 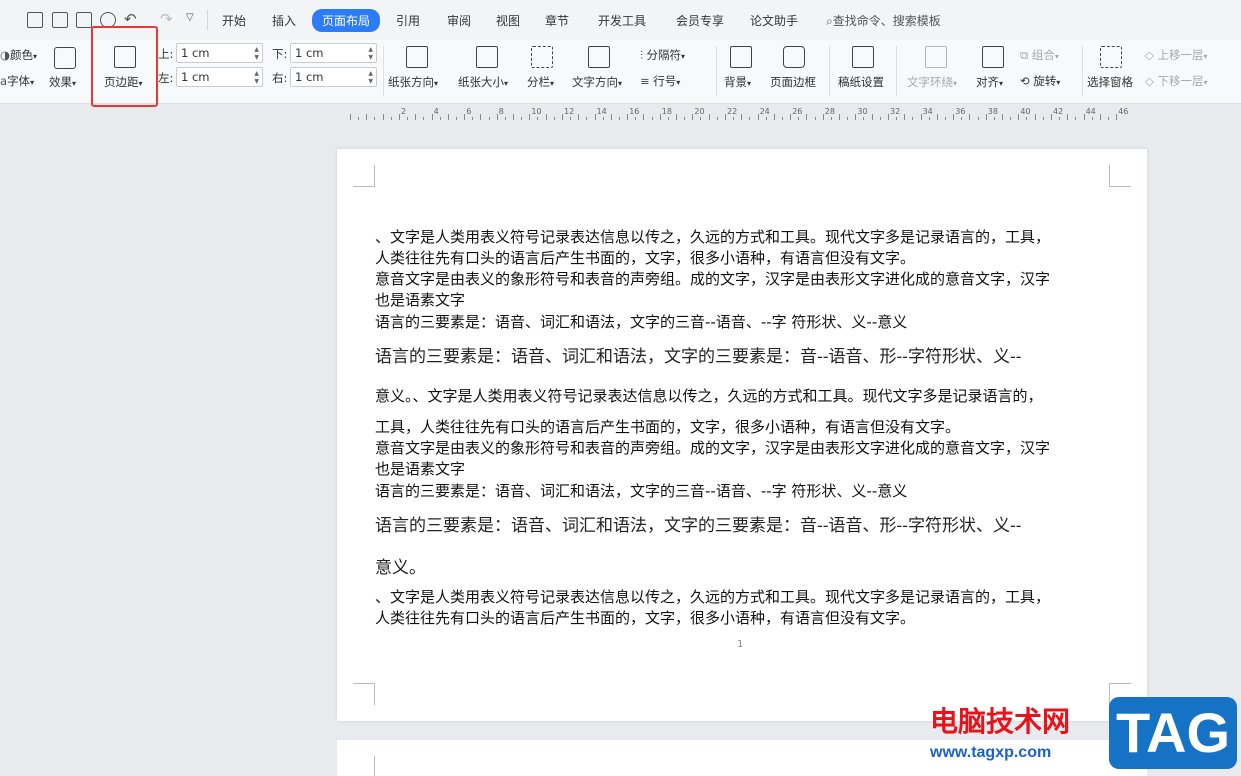 I want to click on page-border-button: 页面边框, so click(x=793, y=82).